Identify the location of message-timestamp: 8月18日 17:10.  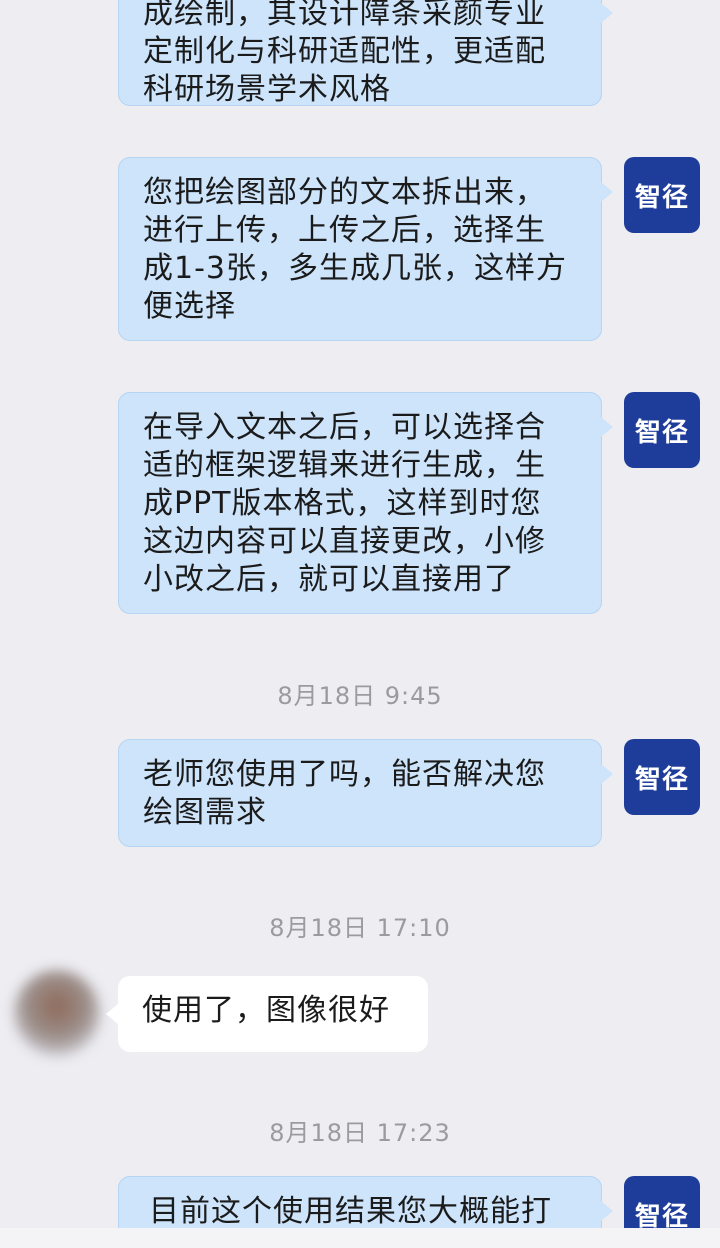
(360, 928).